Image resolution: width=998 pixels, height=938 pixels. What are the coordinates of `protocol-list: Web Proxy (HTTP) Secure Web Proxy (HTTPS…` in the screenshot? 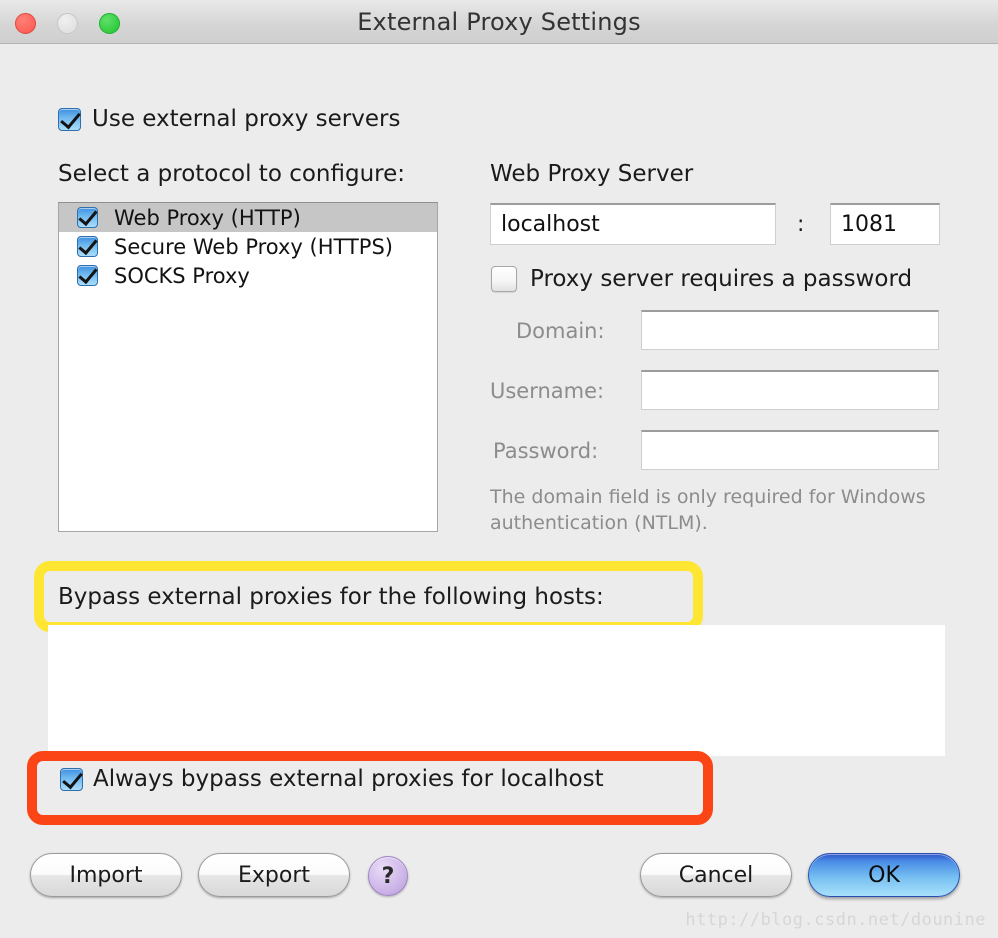 It's located at (248, 367).